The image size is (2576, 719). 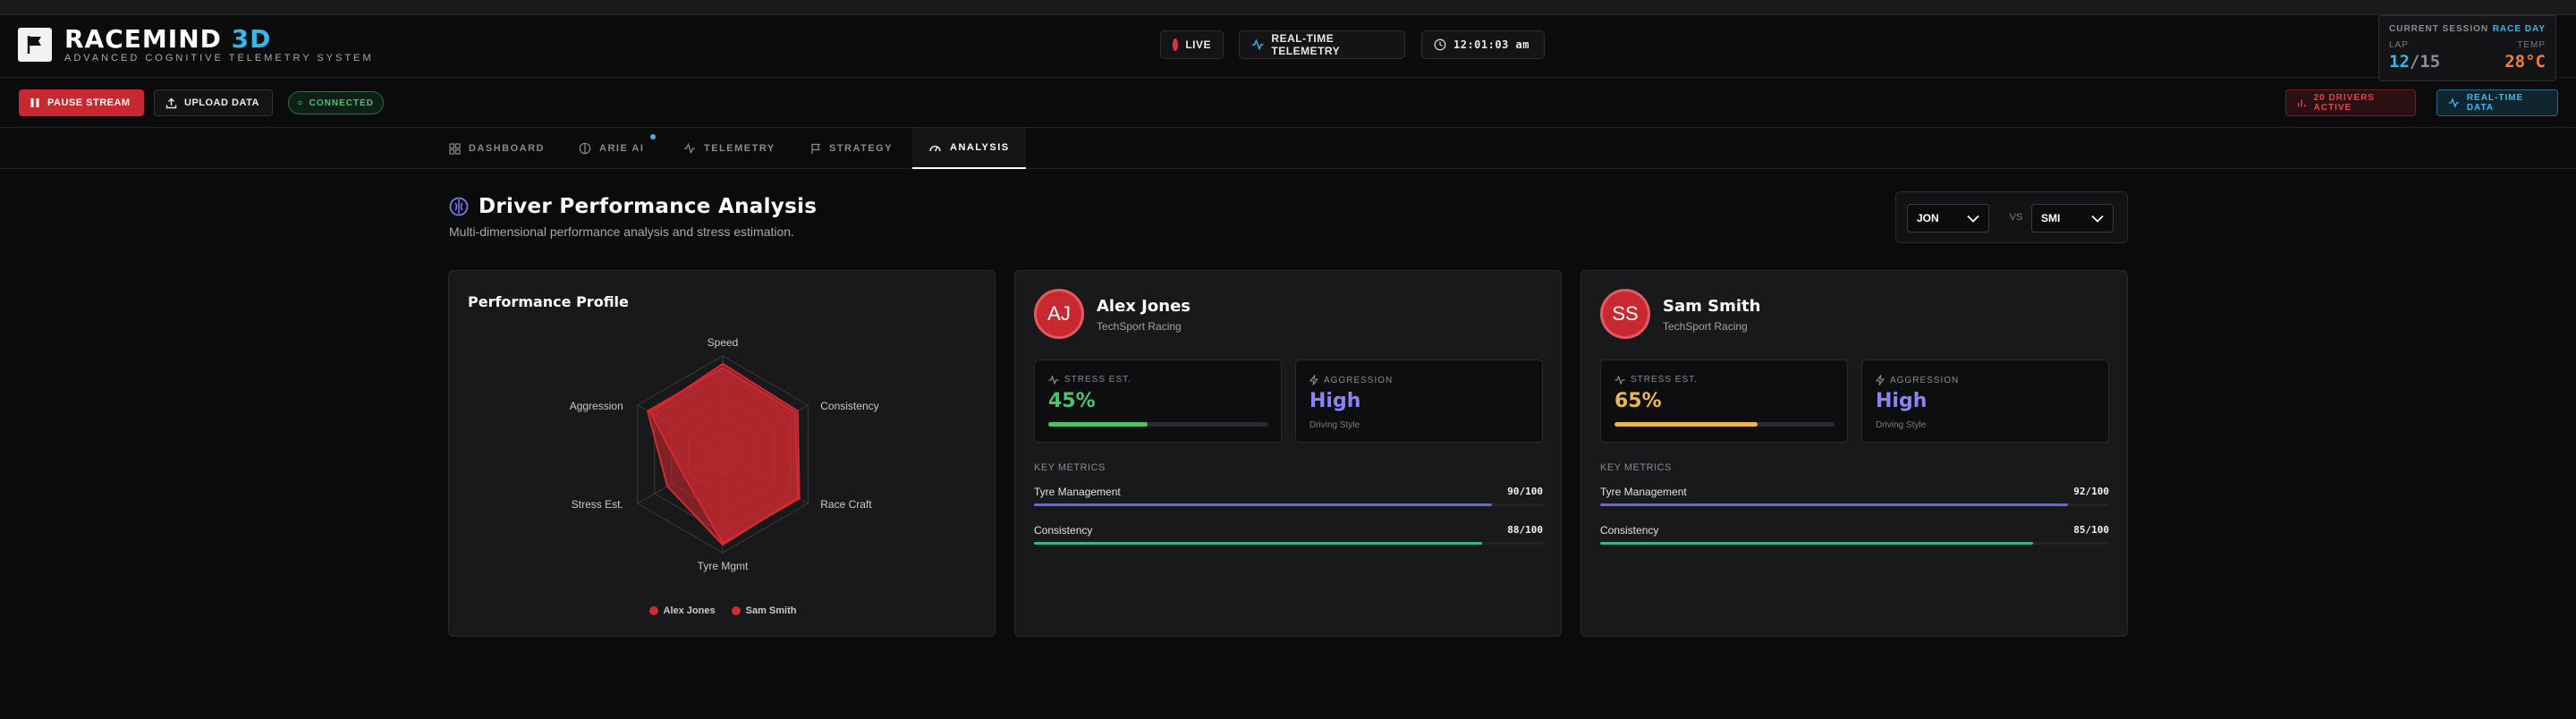 What do you see at coordinates (497, 148) in the screenshot?
I see `tab-dashboard: DASHBOARD` at bounding box center [497, 148].